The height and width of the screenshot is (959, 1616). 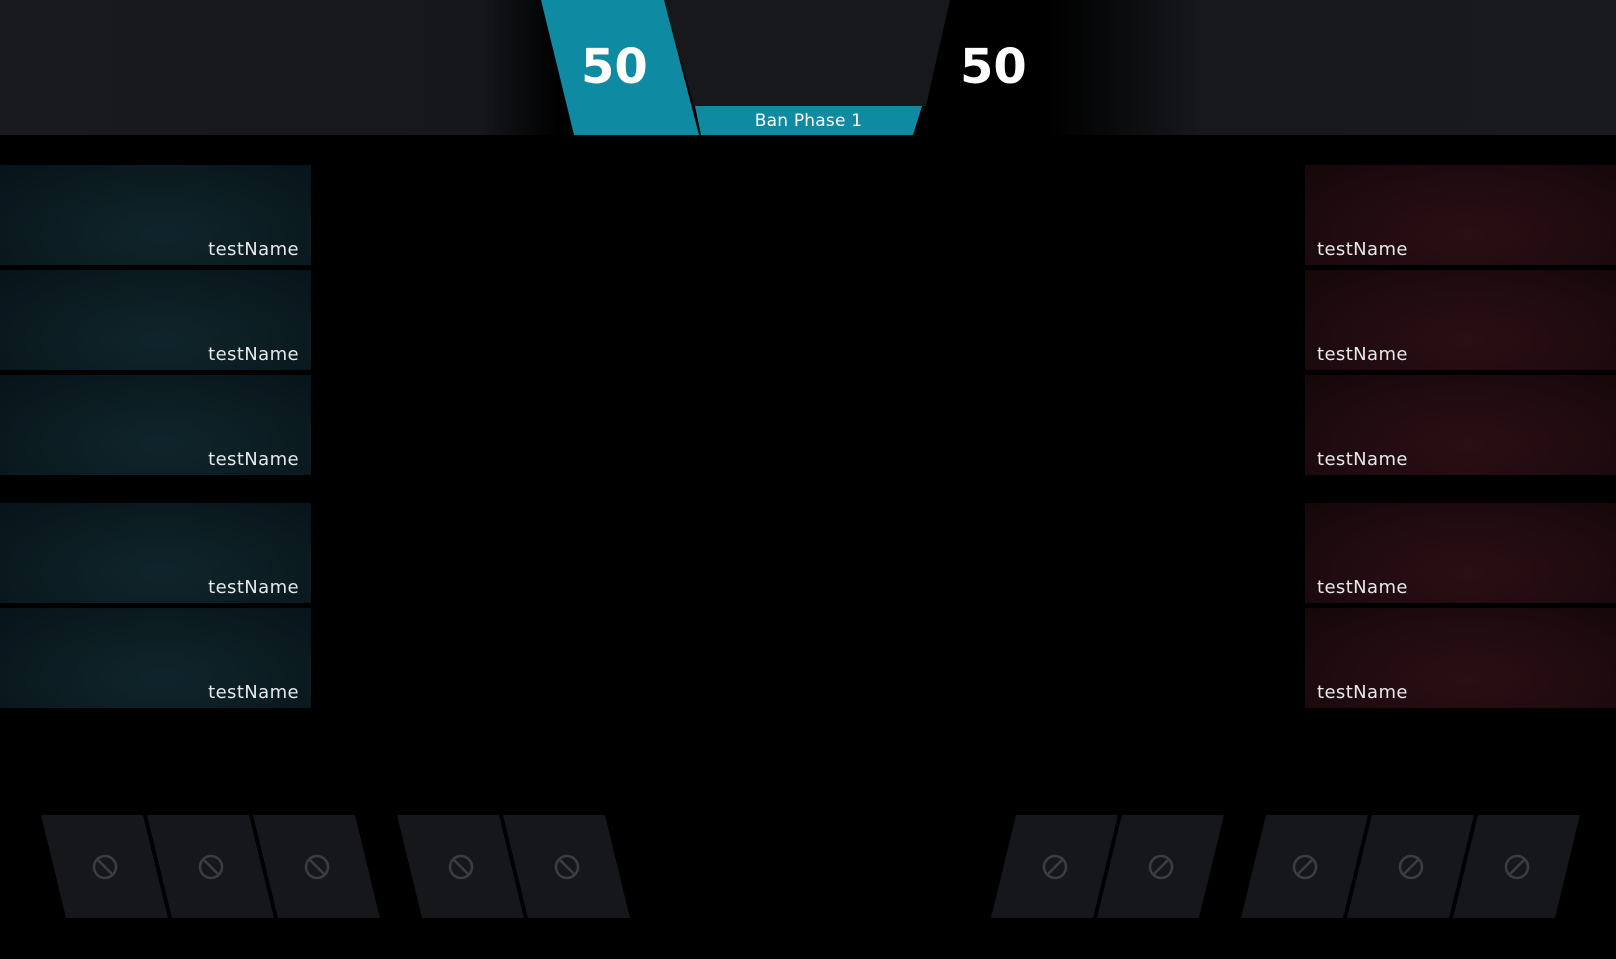 What do you see at coordinates (807, 53) in the screenshot?
I see `scoreboard-center-panel` at bounding box center [807, 53].